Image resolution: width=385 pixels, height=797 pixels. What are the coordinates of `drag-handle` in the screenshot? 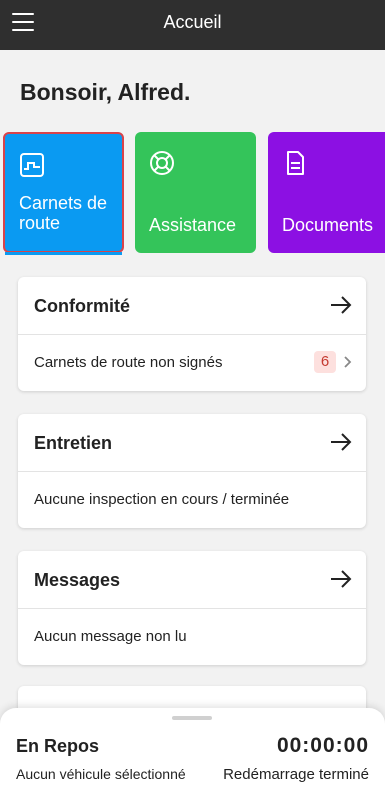 It's located at (192, 718).